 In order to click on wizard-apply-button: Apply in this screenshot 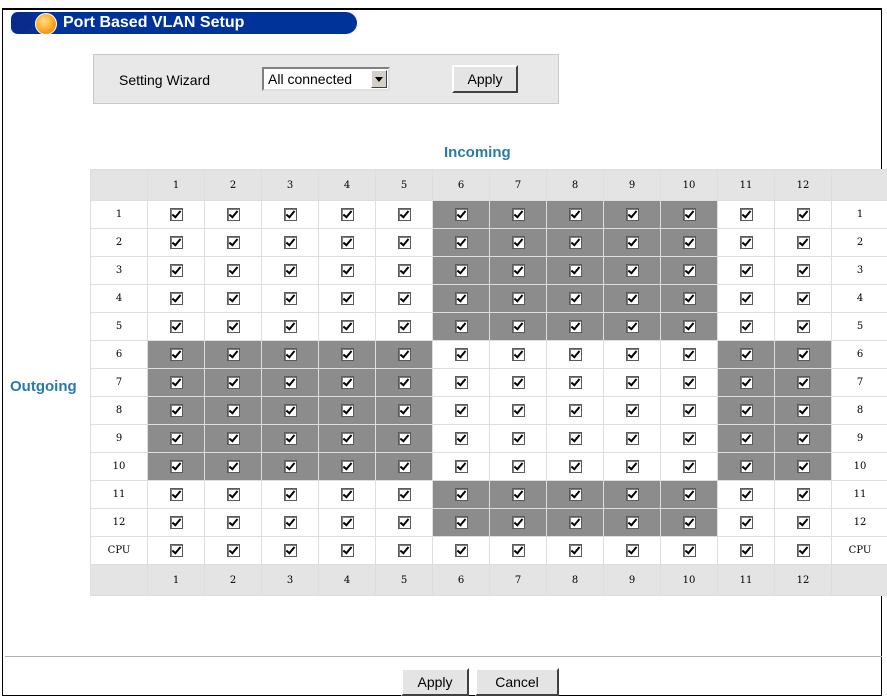, I will do `click(485, 79)`.